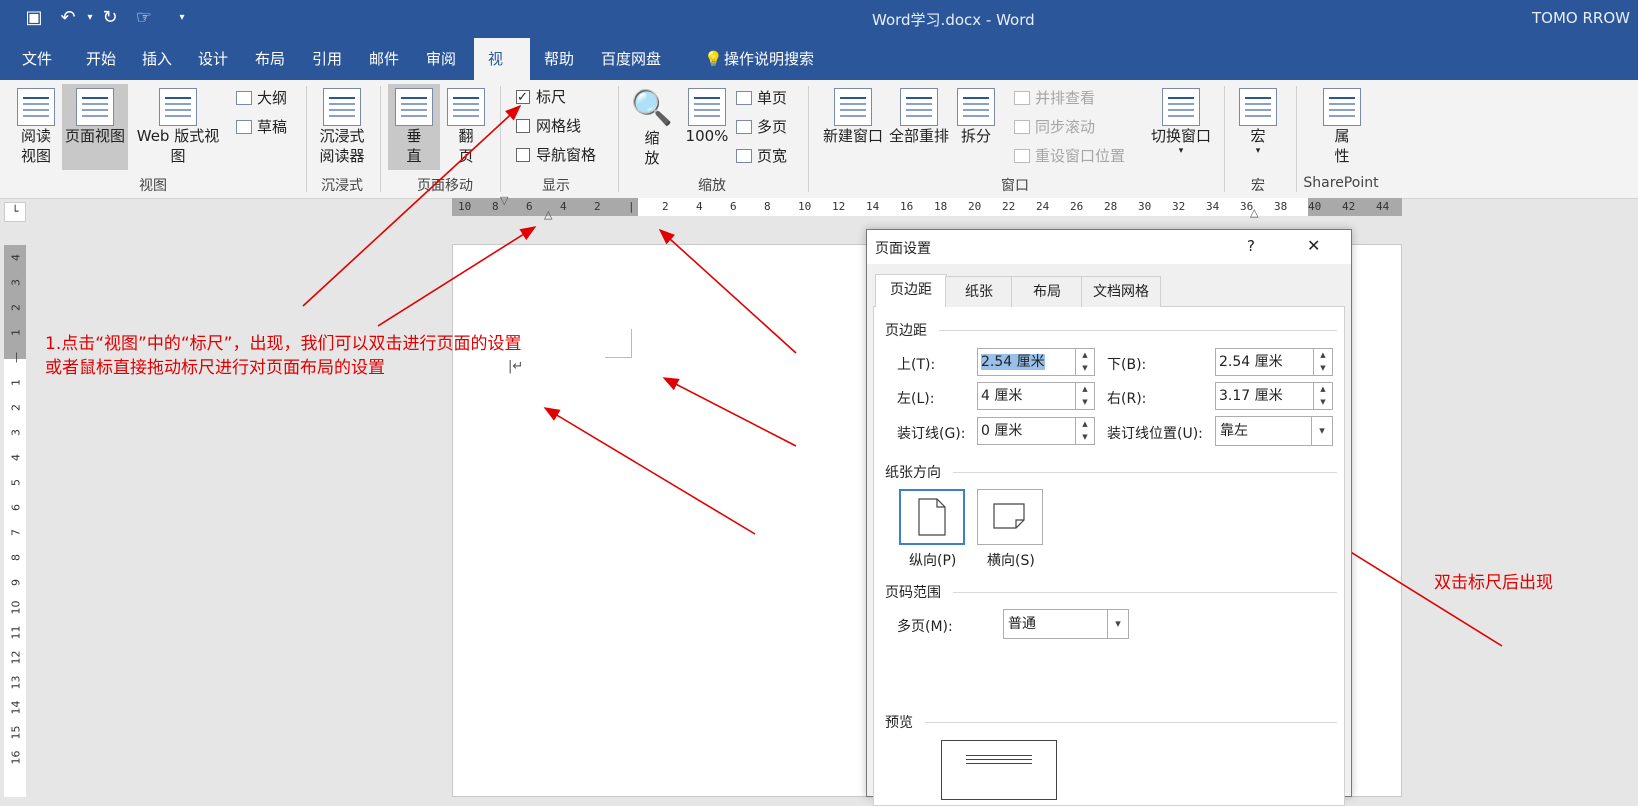 Image resolution: width=1638 pixels, height=806 pixels. I want to click on margins-section-label: 页边距, so click(906, 331).